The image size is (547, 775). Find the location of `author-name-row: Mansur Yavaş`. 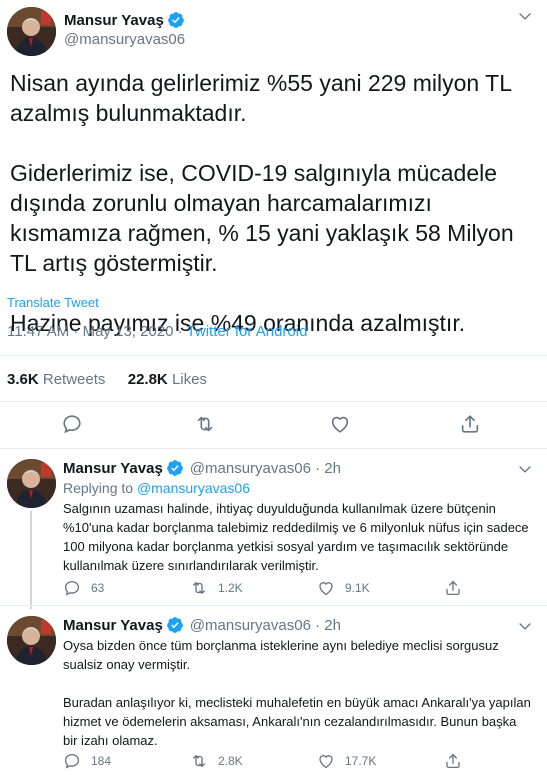

author-name-row: Mansur Yavaş is located at coordinates (124, 20).